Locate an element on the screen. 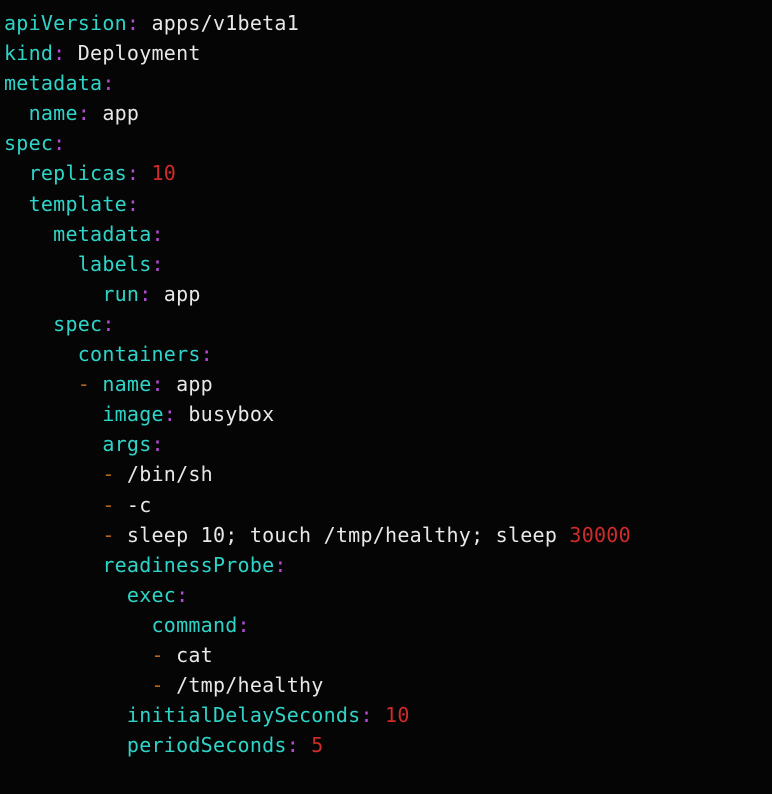 This screenshot has width=772, height=794. code-line: metadata: is located at coordinates (386, 83).